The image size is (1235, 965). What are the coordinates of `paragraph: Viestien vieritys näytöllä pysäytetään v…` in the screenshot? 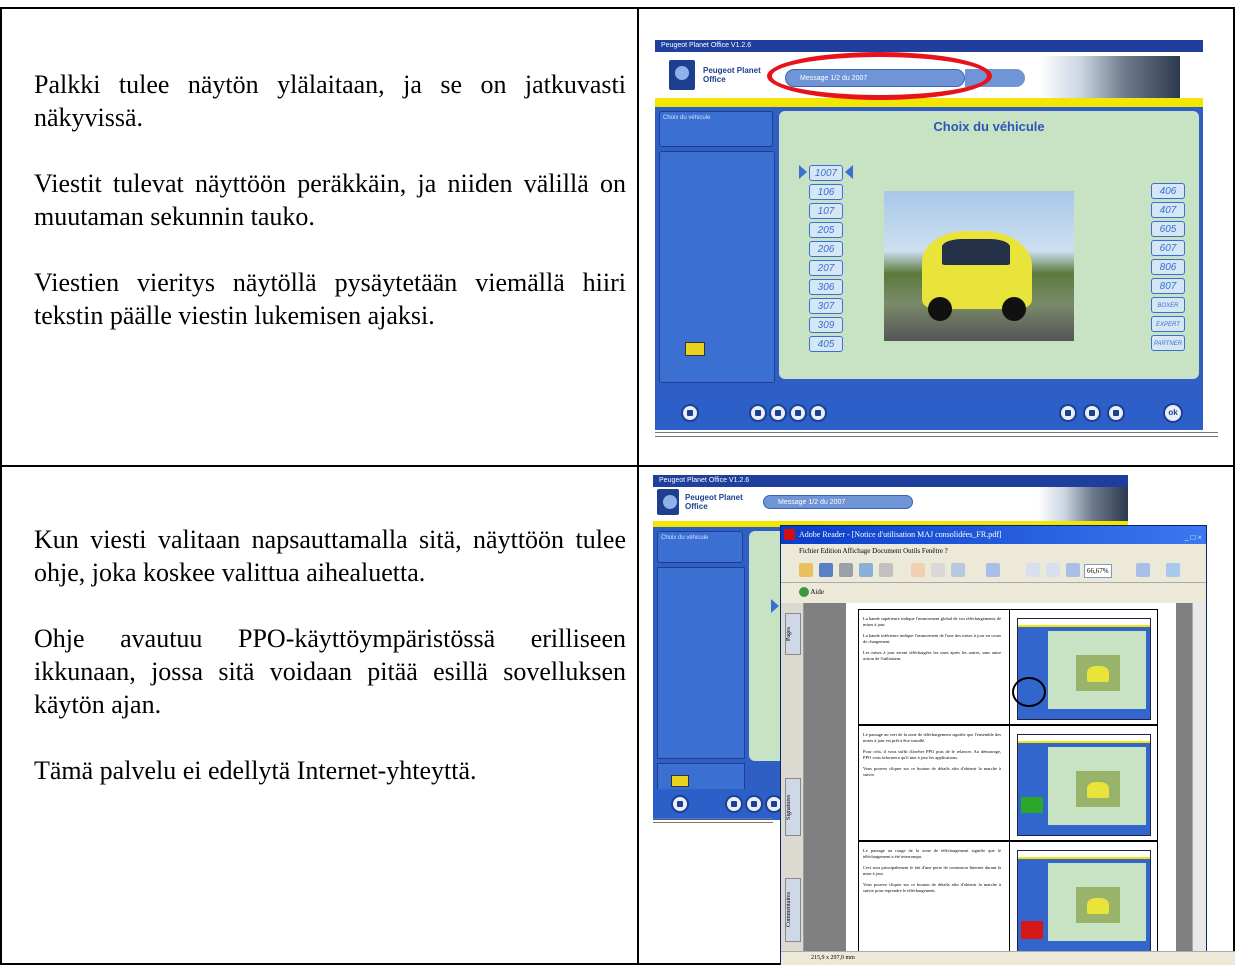 It's located at (330, 299).